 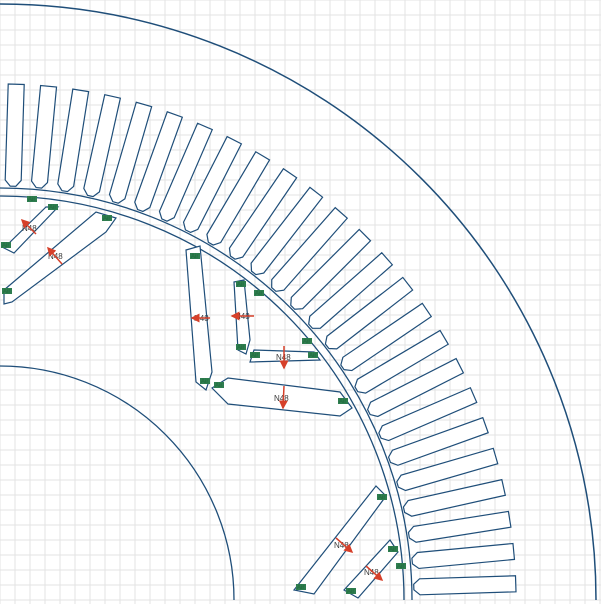 I want to click on magnet-label-m6: N48, so click(x=281, y=398).